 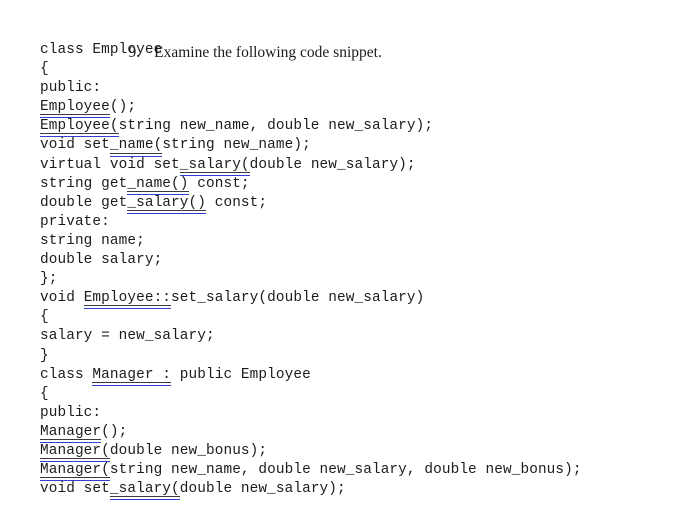 I want to click on underlined-identifier: _name(), so click(x=158, y=185).